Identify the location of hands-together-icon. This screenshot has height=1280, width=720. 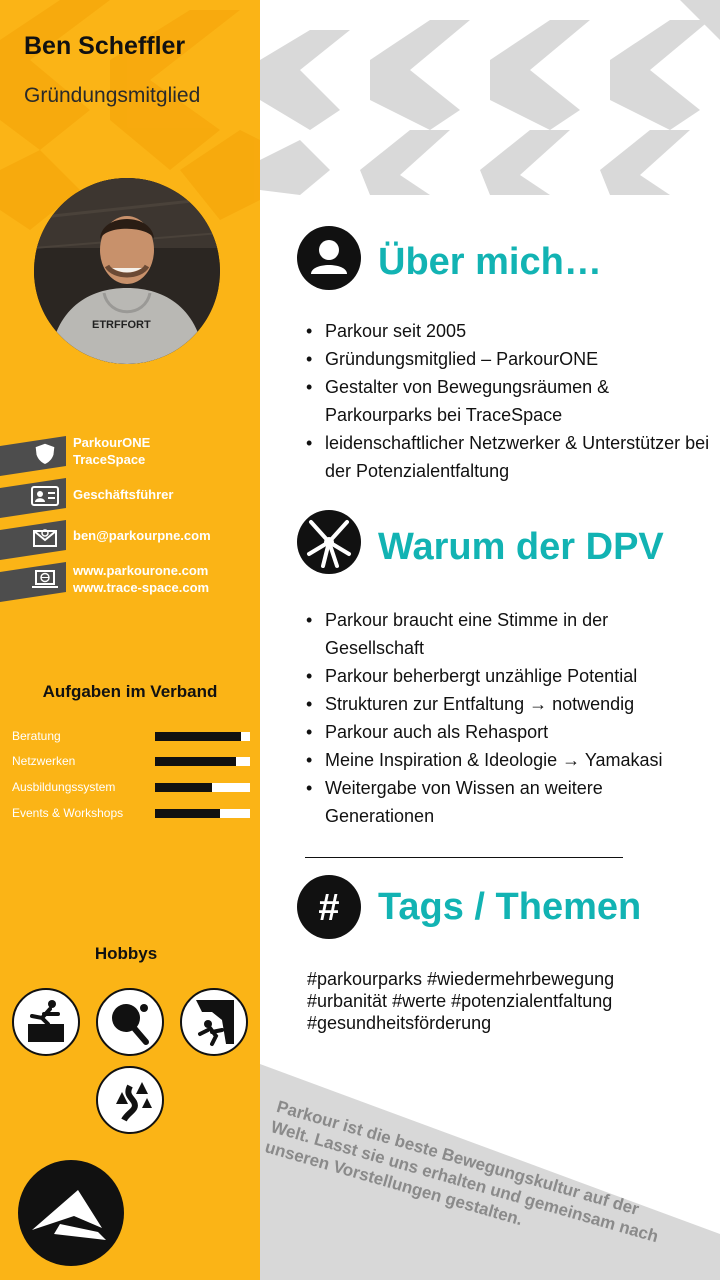
(329, 542).